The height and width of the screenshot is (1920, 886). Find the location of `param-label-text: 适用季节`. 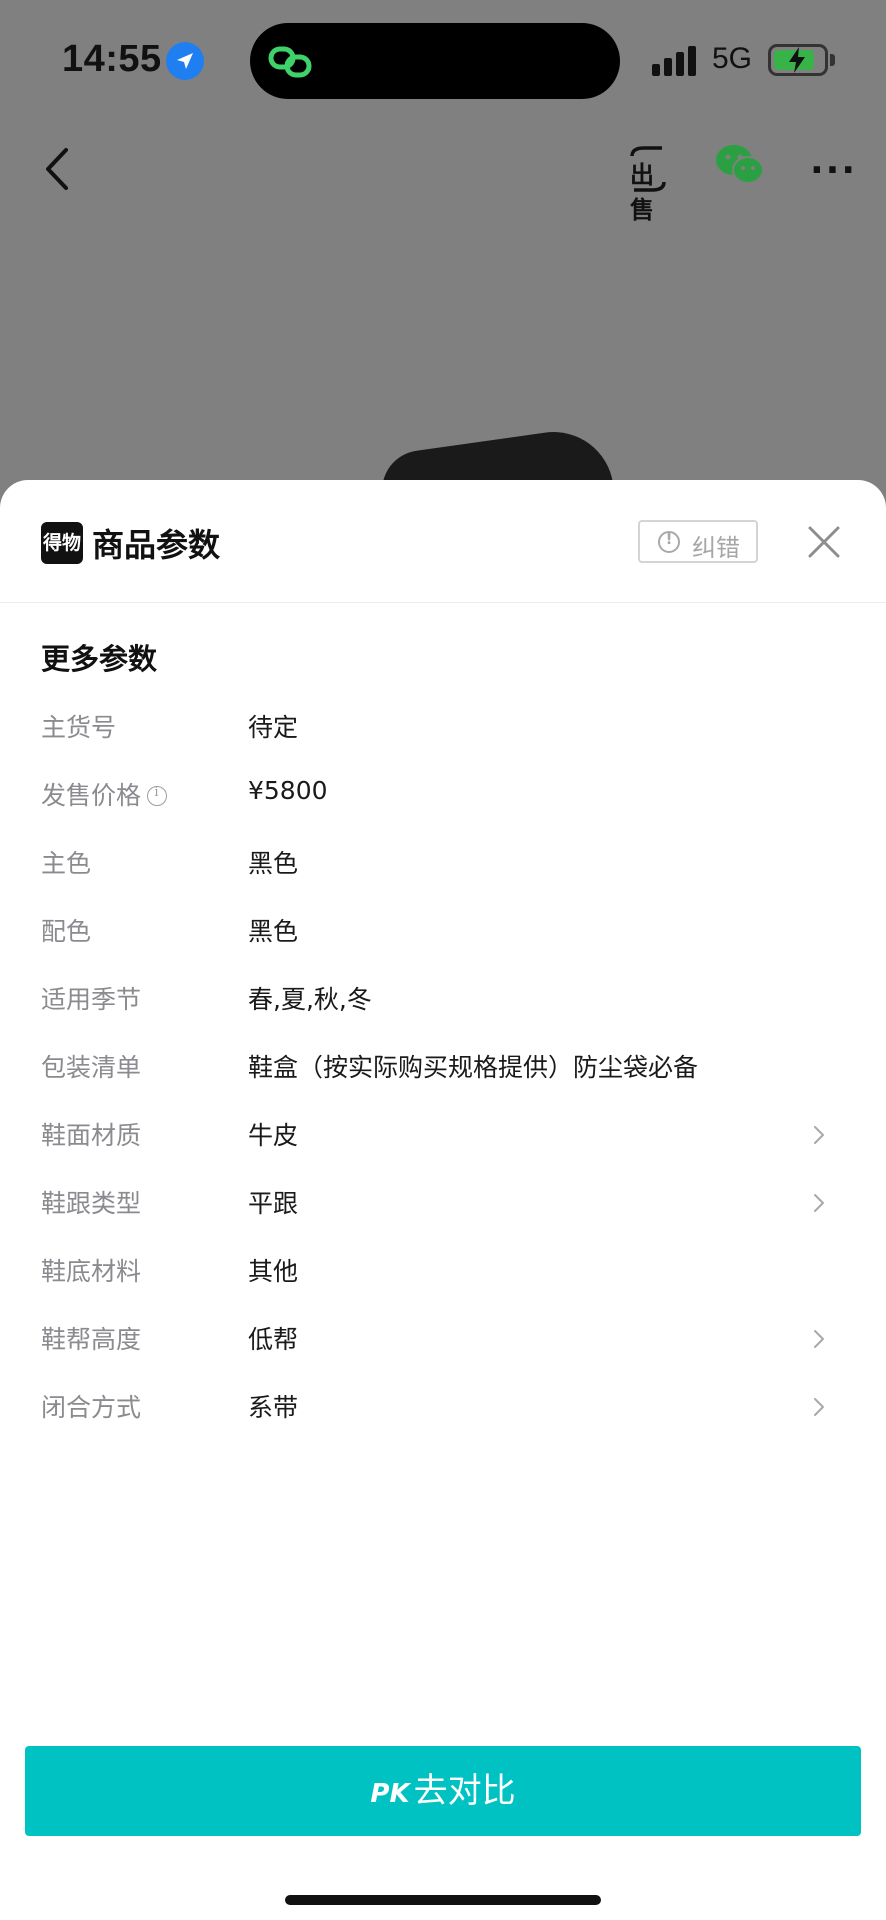

param-label-text: 适用季节 is located at coordinates (91, 999).